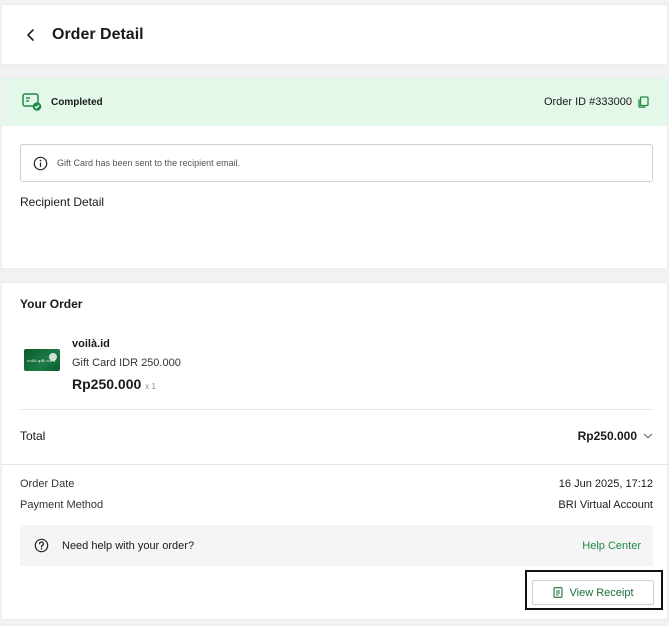  I want to click on item-brand: voilà.id, so click(91, 344).